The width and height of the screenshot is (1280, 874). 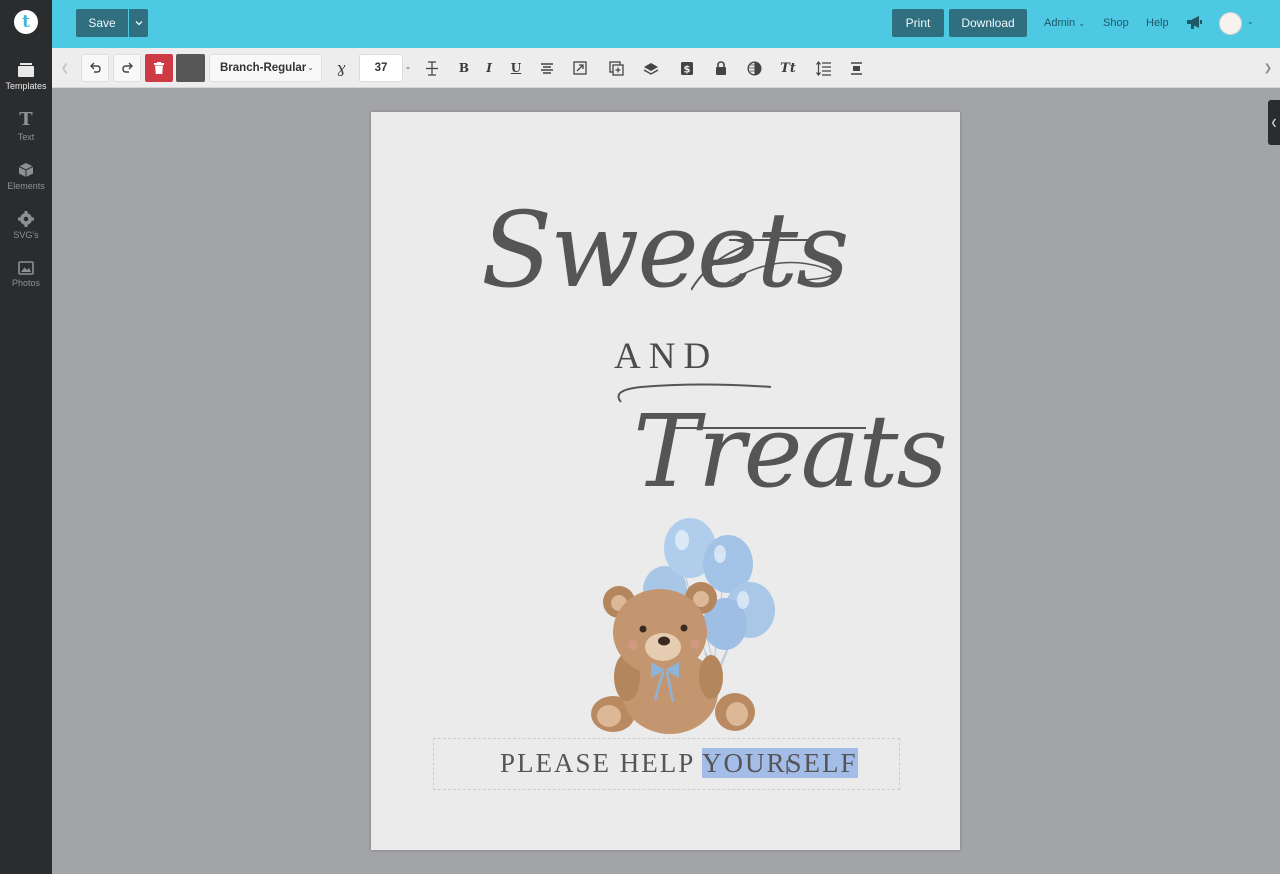 I want to click on opacity-icon, so click(x=754, y=68).